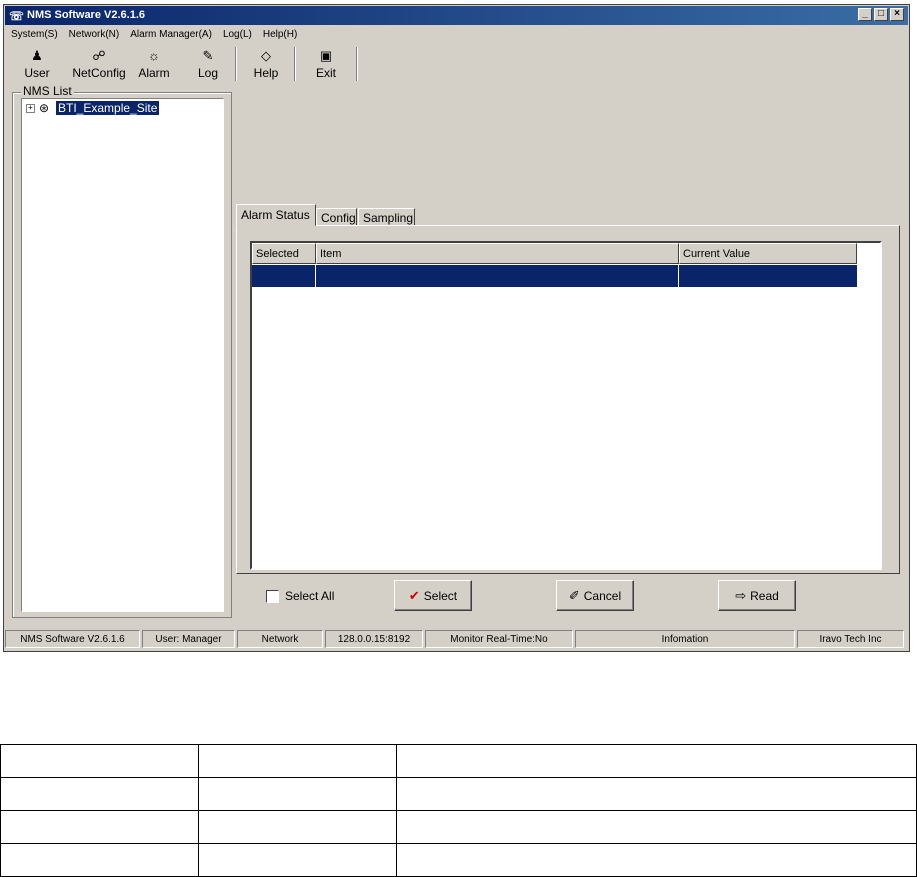  I want to click on menu-alarm-manager: Alarm Manager(A), so click(171, 34).